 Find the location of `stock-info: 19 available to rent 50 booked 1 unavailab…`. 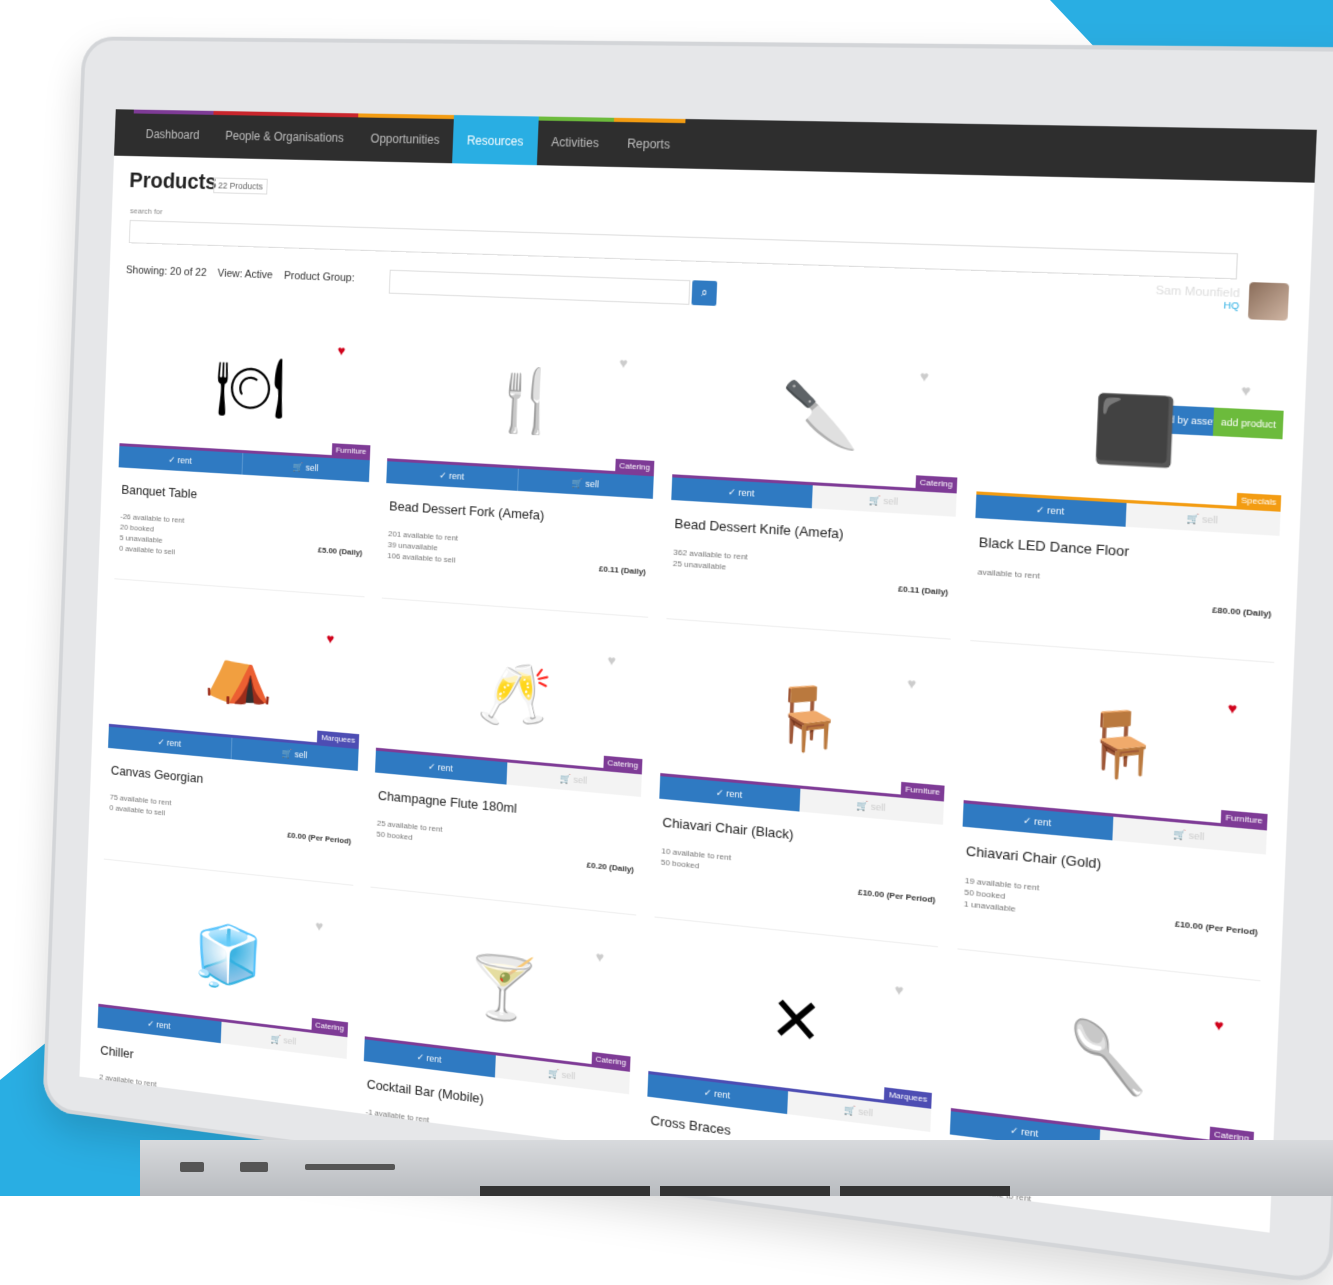

stock-info: 19 available to rent 50 booked 1 unavailab… is located at coordinates (1002, 896).